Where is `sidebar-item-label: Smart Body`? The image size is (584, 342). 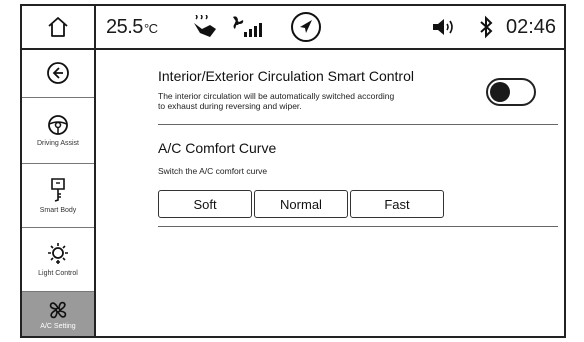
sidebar-item-label: Smart Body is located at coordinates (58, 210).